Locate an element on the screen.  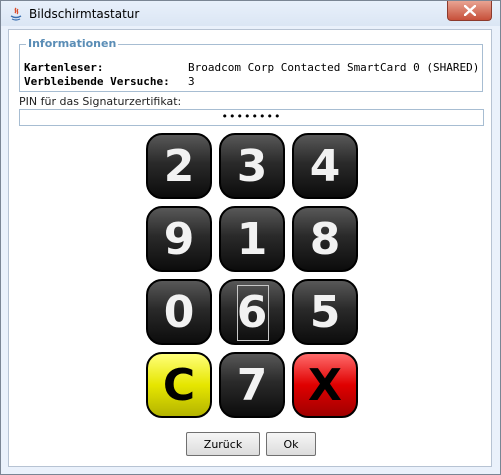
ok-button: Ok is located at coordinates (291, 444).